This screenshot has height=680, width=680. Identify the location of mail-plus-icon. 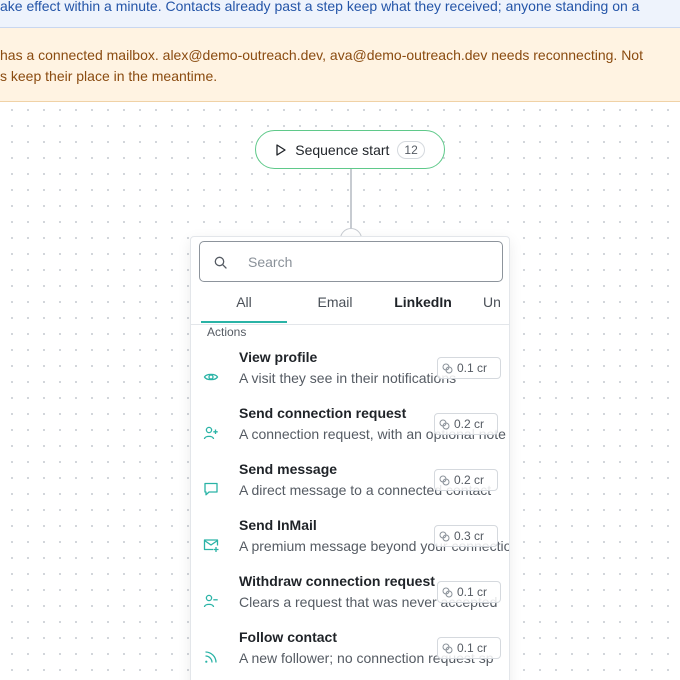
(211, 545).